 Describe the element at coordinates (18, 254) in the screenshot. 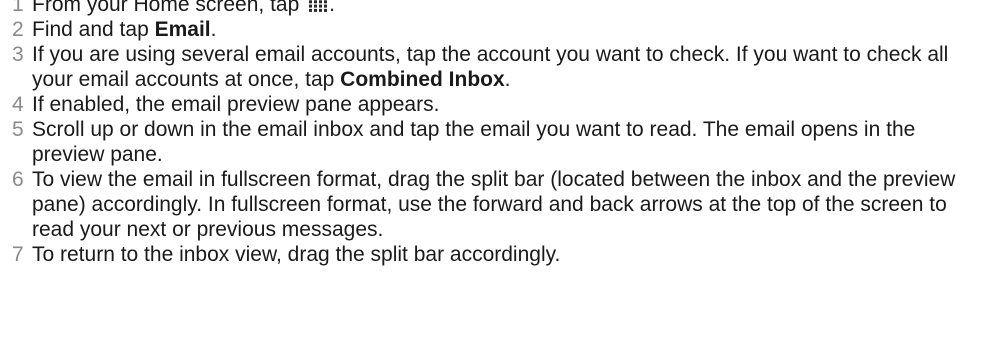

I see `step-number: 7` at that location.